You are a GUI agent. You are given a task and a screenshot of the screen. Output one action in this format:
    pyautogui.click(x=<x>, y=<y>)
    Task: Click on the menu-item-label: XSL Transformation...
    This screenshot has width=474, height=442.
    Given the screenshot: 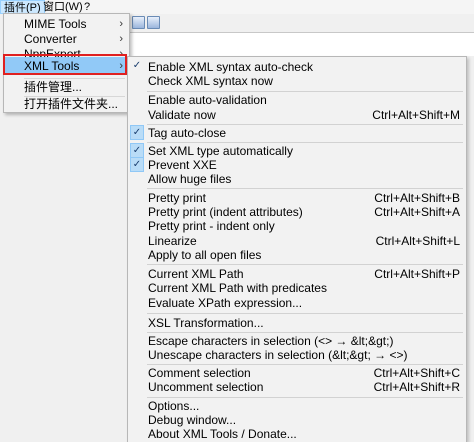 What is the action you would take?
    pyautogui.click(x=206, y=323)
    